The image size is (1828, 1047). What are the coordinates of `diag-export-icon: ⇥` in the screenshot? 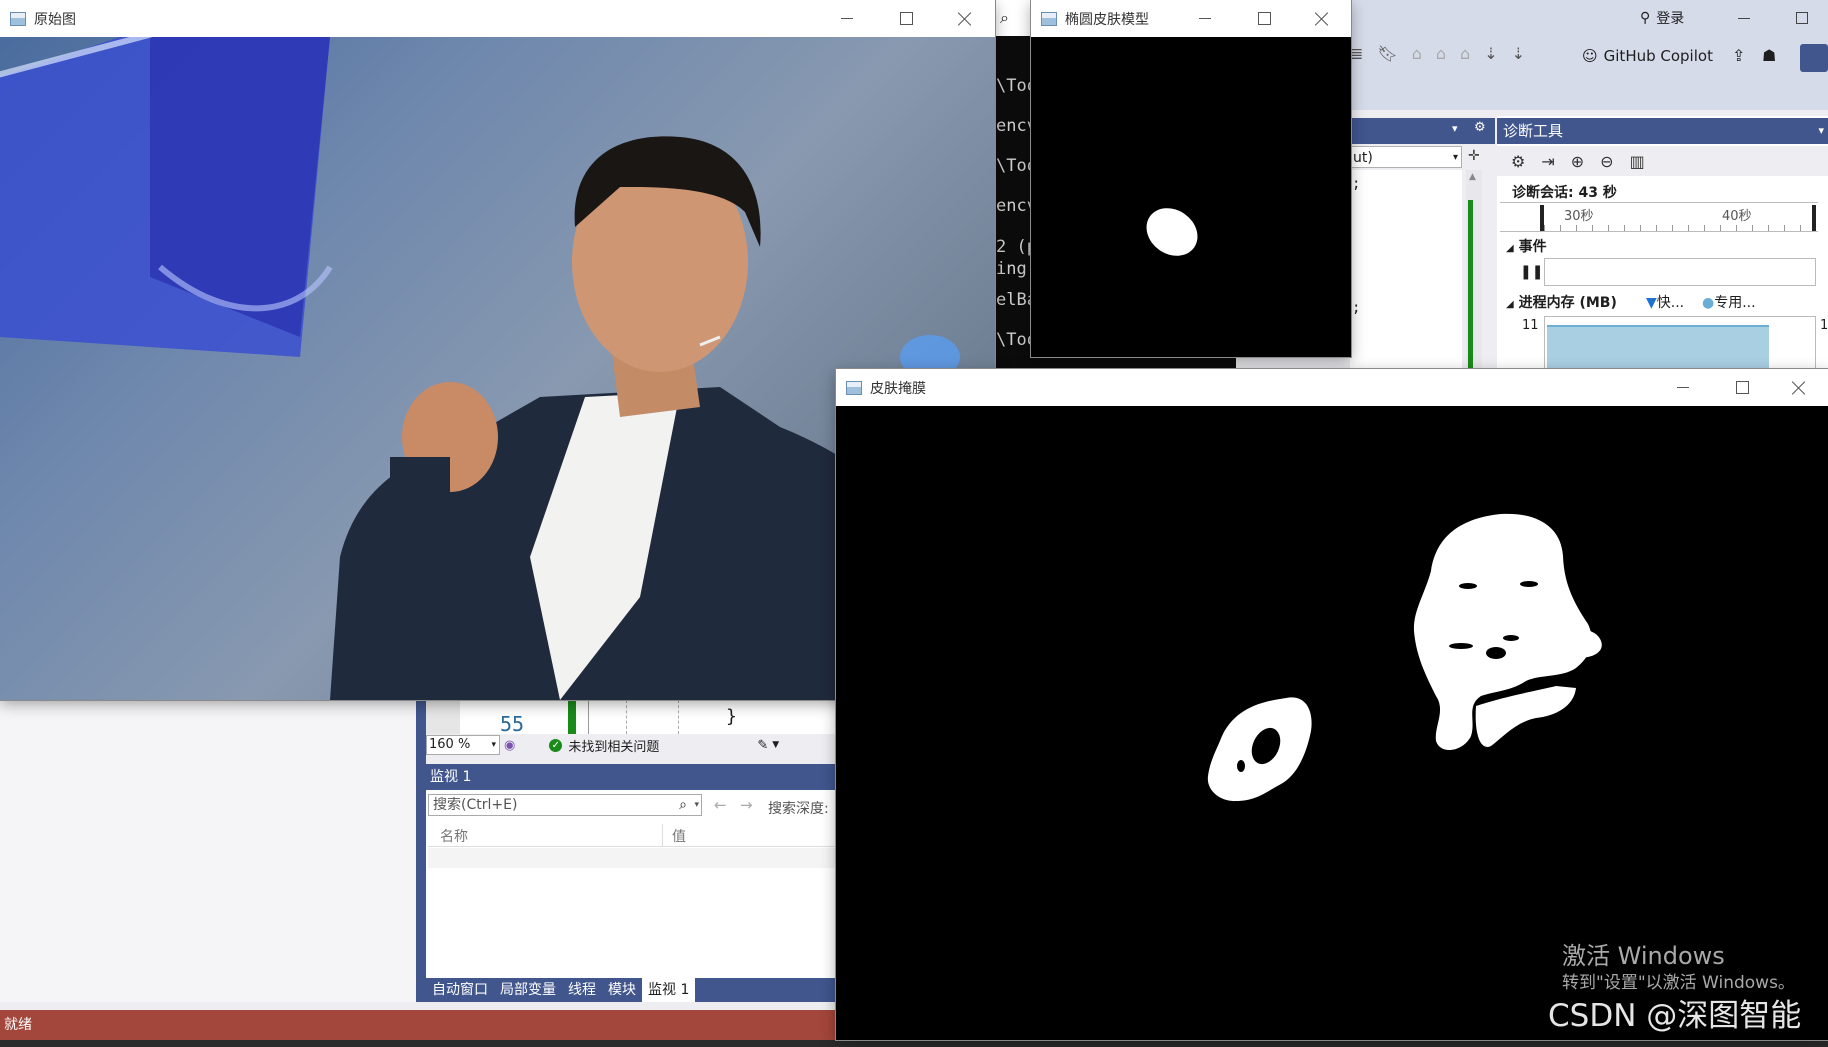 It's located at (1547, 161).